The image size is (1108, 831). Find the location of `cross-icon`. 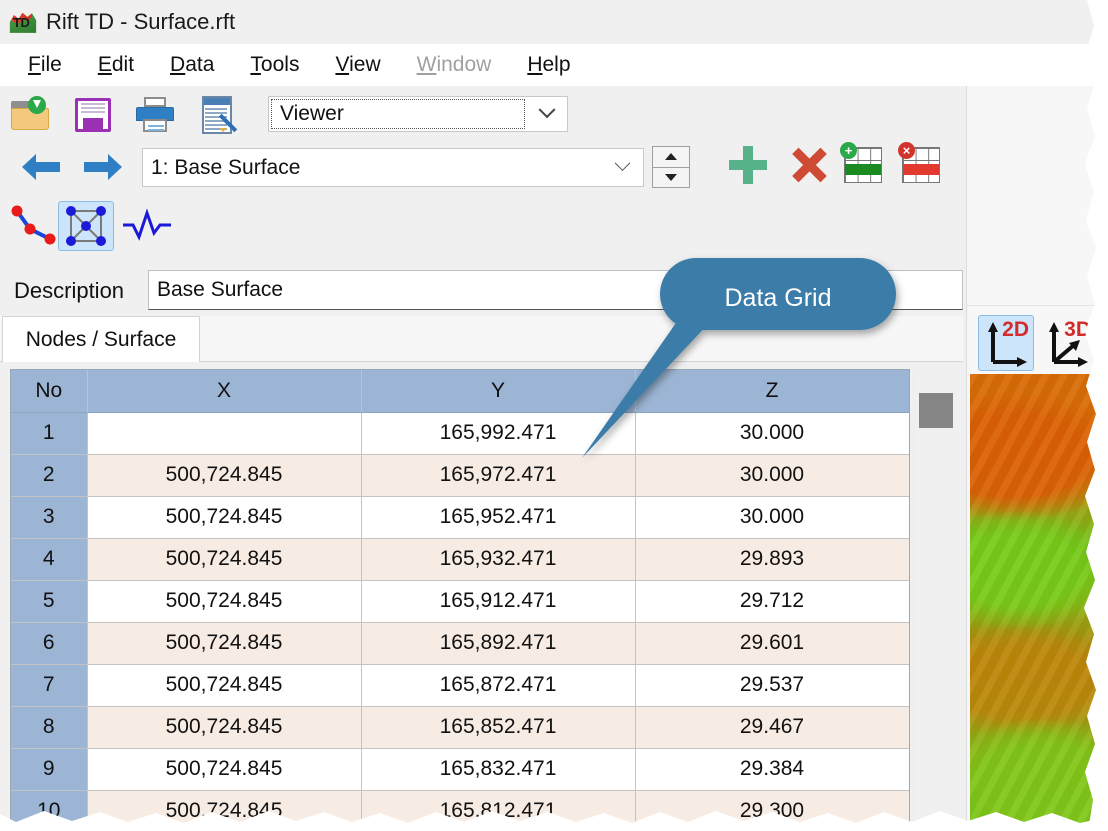

cross-icon is located at coordinates (808, 165).